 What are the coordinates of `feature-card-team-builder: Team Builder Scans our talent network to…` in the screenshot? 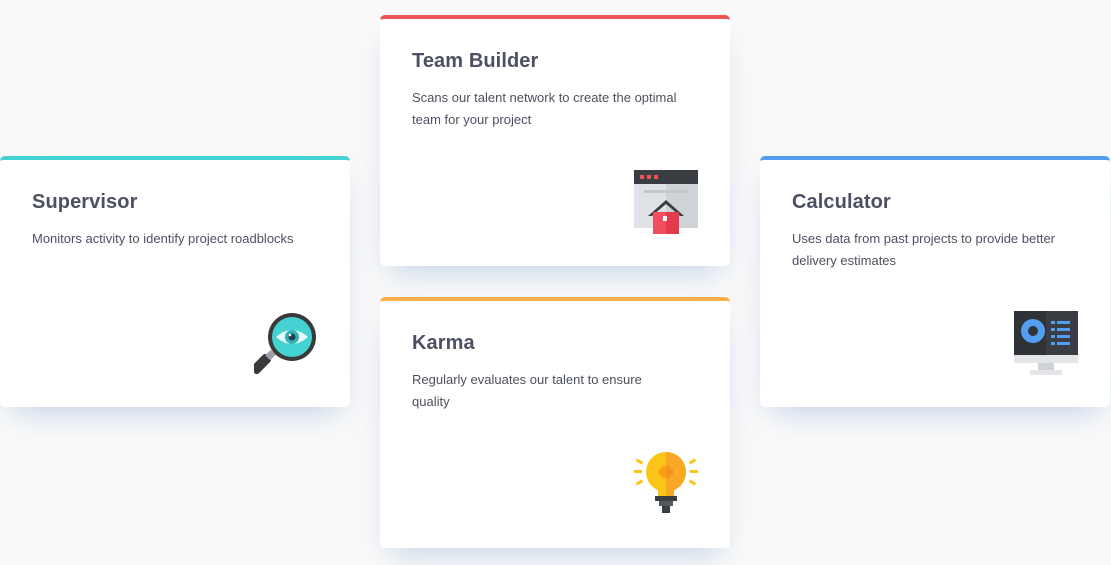 It's located at (555, 140).